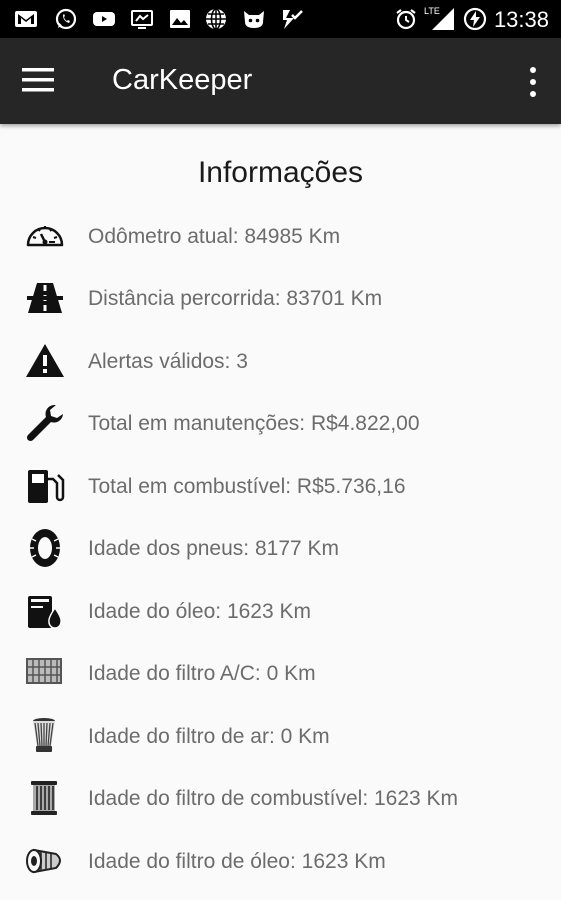  I want to click on alarm-icon, so click(406, 19).